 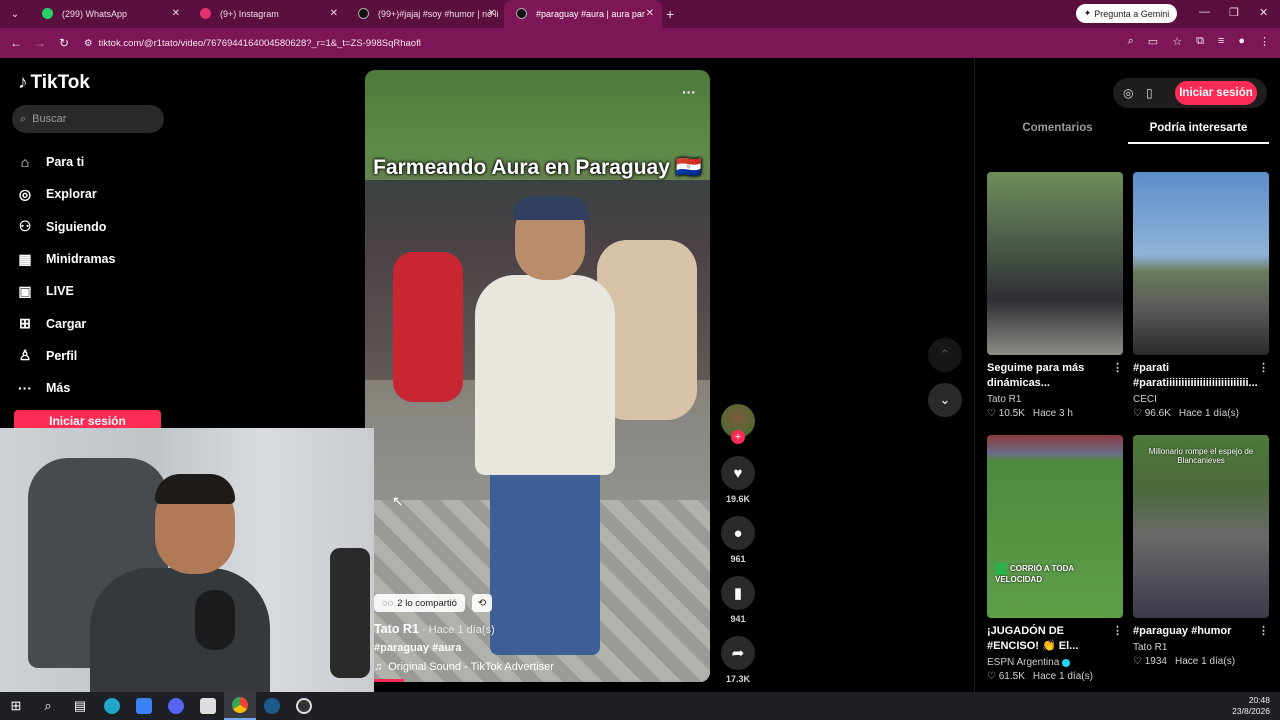 I want to click on minimize-icon: —, so click(x=1204, y=12).